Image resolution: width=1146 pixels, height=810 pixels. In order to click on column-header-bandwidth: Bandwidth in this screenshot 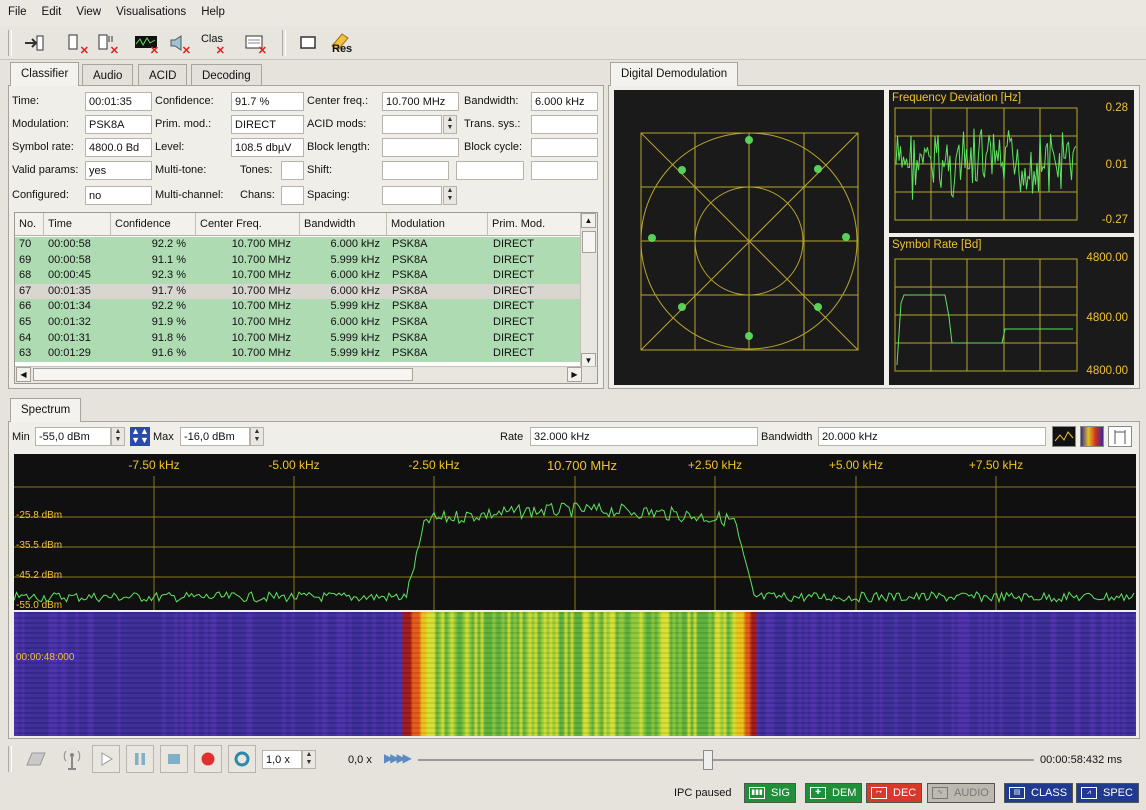, I will do `click(343, 224)`.